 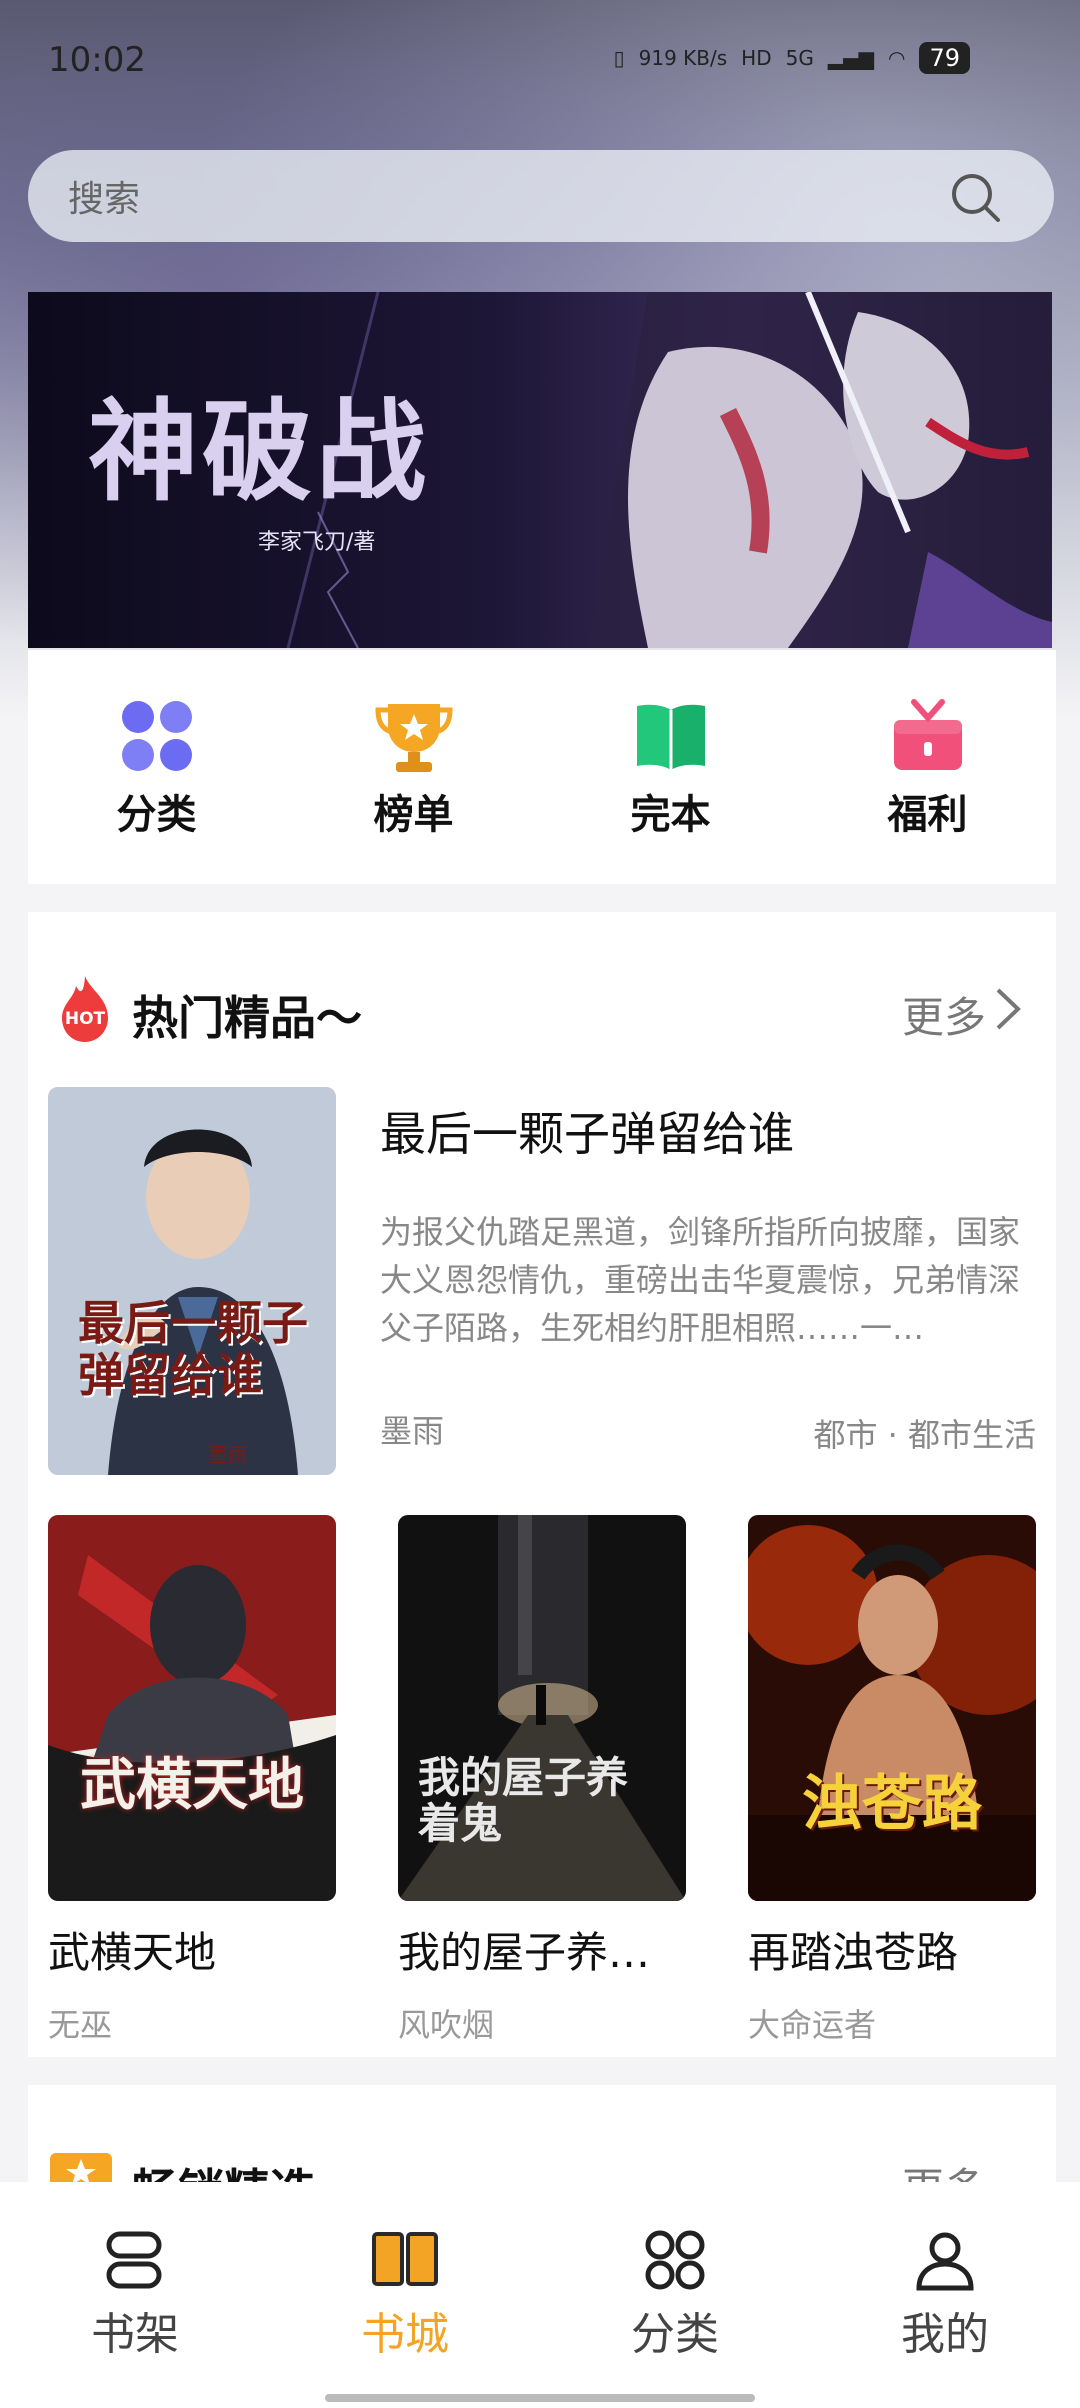 I want to click on book-title: 武横天地, so click(x=192, y=1949).